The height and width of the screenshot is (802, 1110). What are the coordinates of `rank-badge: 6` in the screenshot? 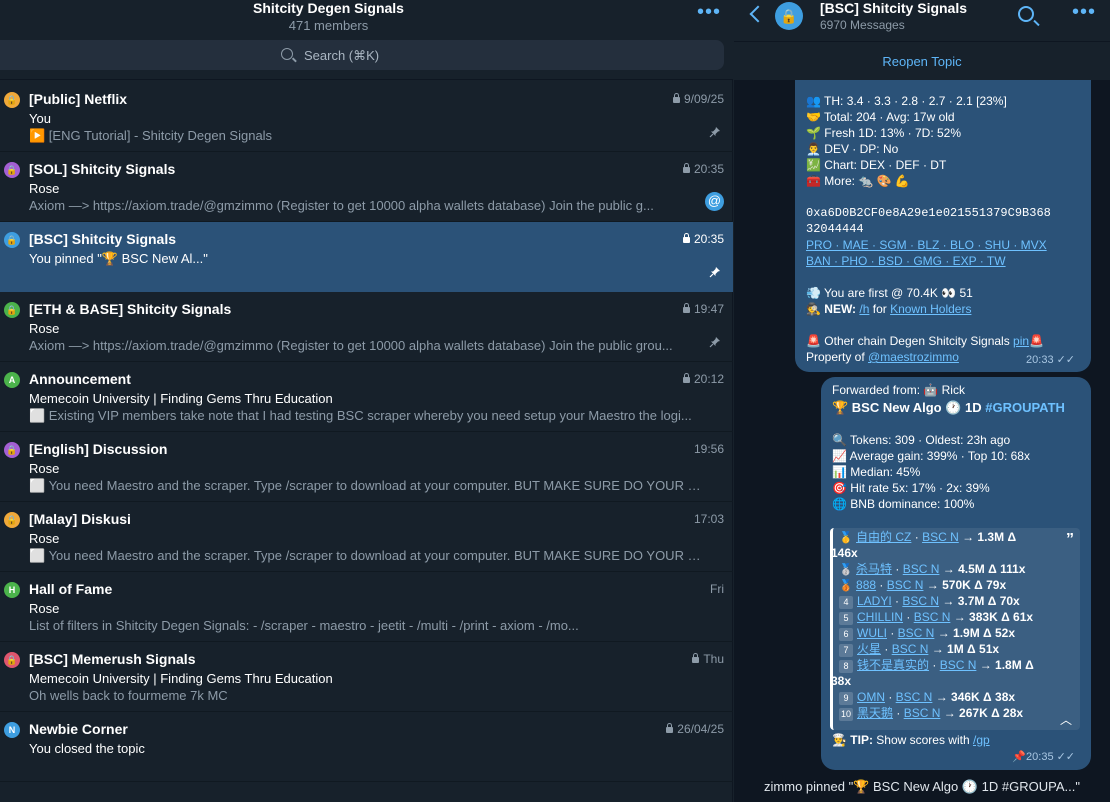 It's located at (846, 634).